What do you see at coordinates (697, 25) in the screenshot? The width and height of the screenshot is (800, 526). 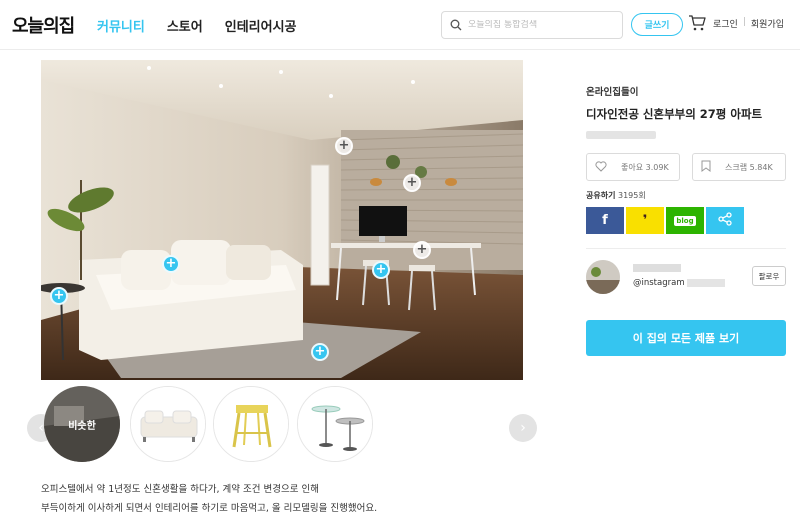 I see `cart-icon` at bounding box center [697, 25].